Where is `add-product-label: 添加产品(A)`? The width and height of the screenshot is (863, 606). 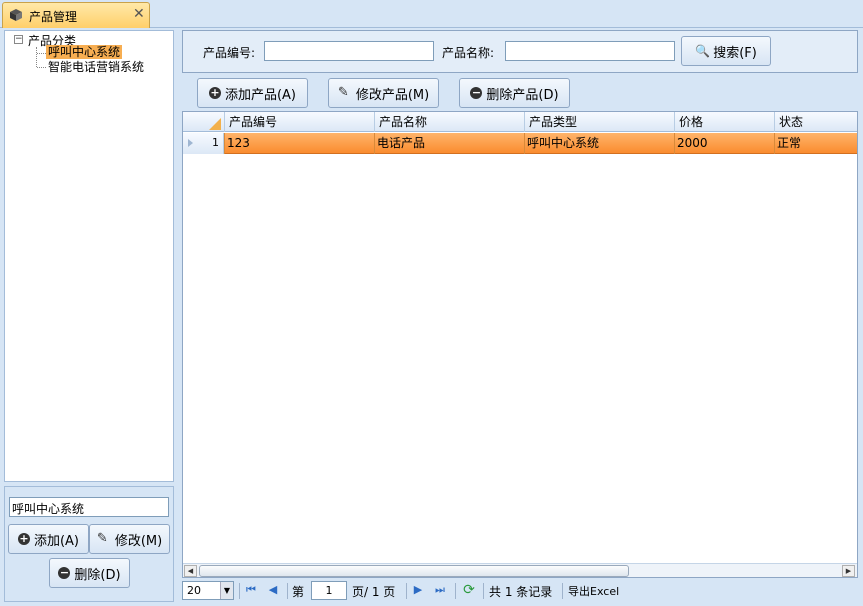 add-product-label: 添加产品(A) is located at coordinates (260, 95).